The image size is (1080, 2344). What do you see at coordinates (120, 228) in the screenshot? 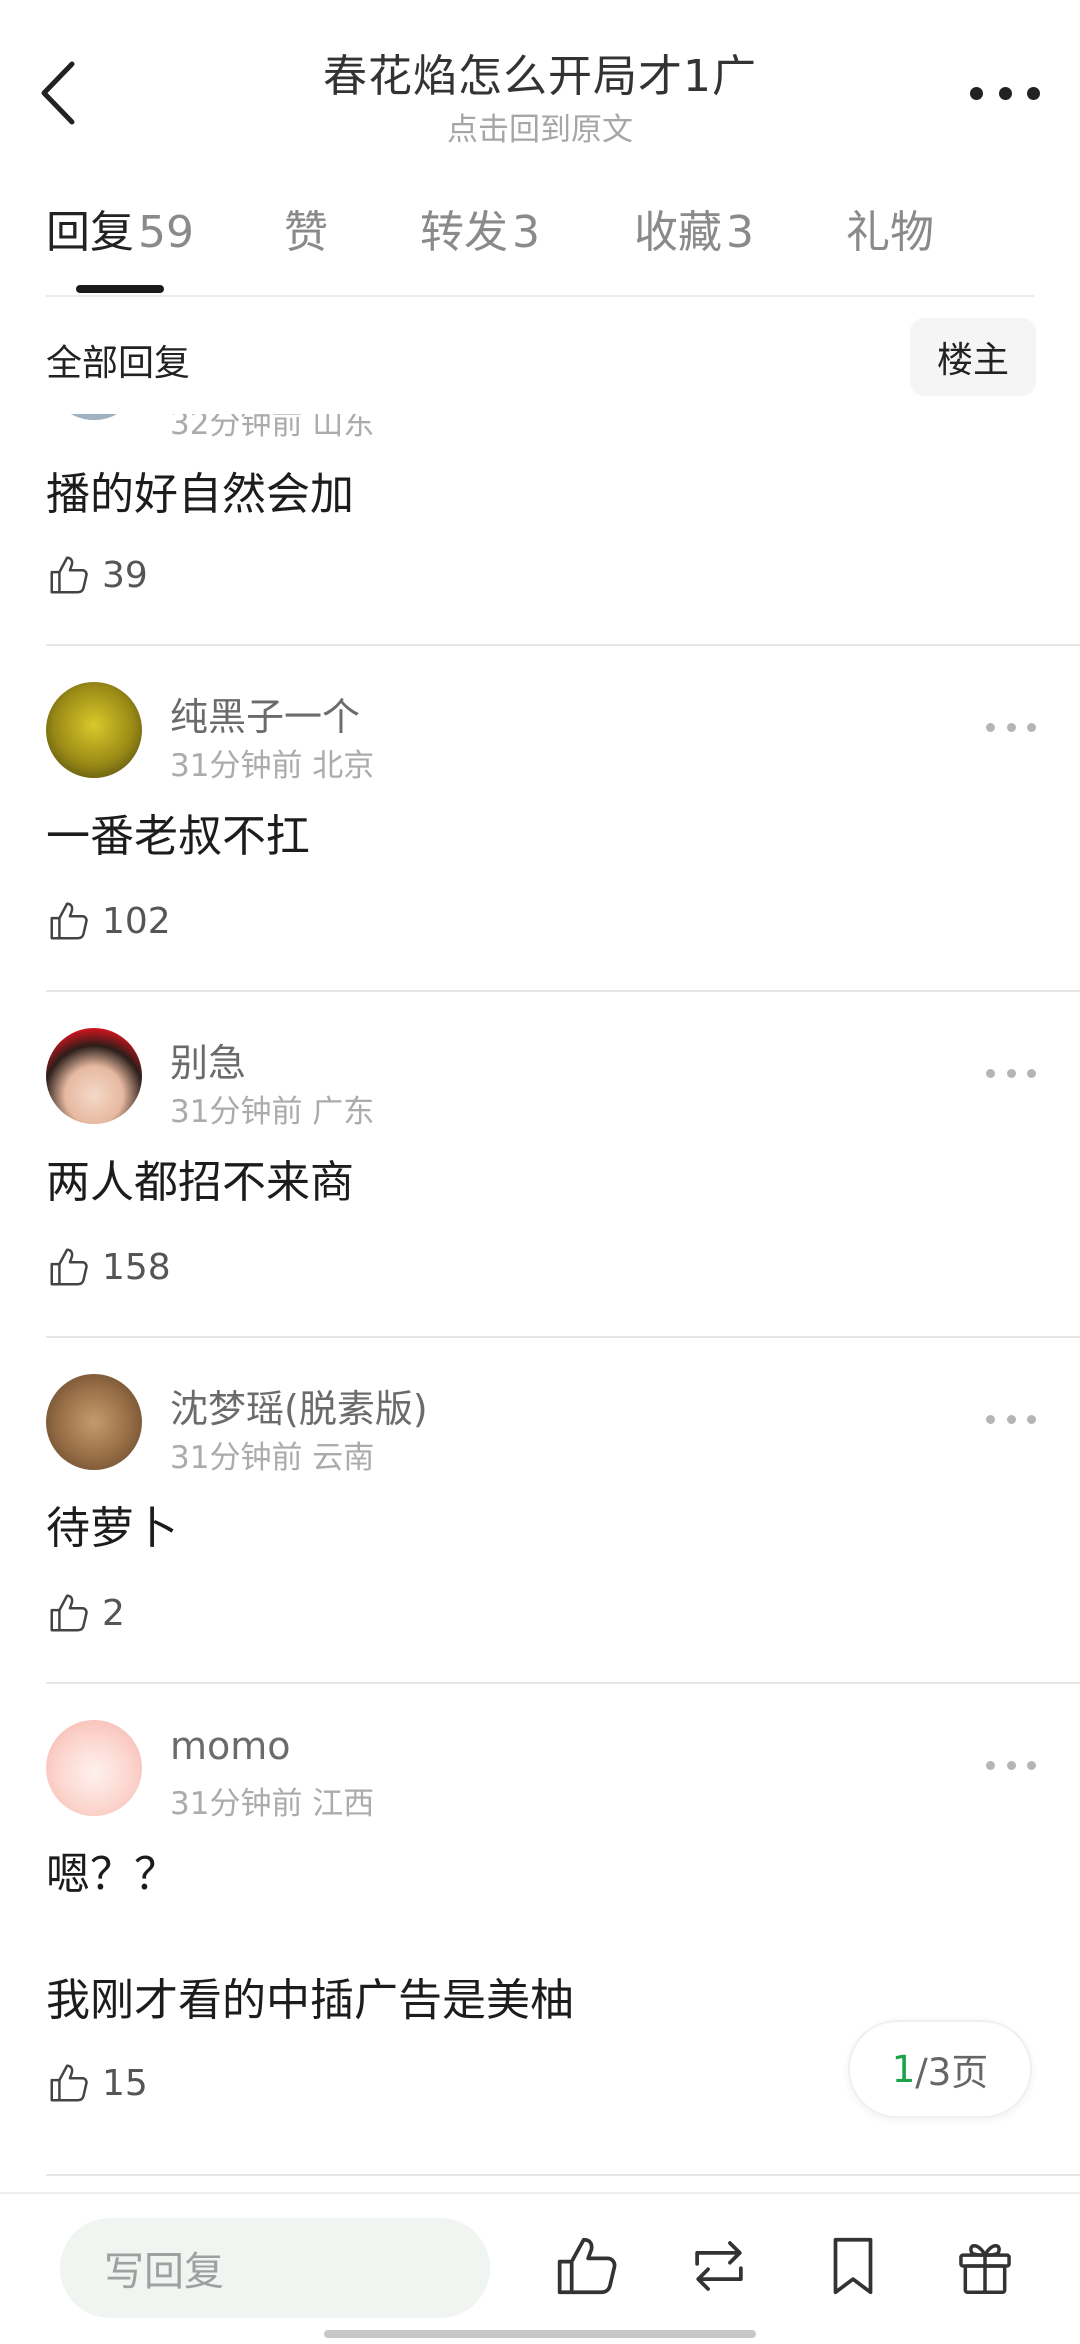
I see `tab-replies: 回复59` at bounding box center [120, 228].